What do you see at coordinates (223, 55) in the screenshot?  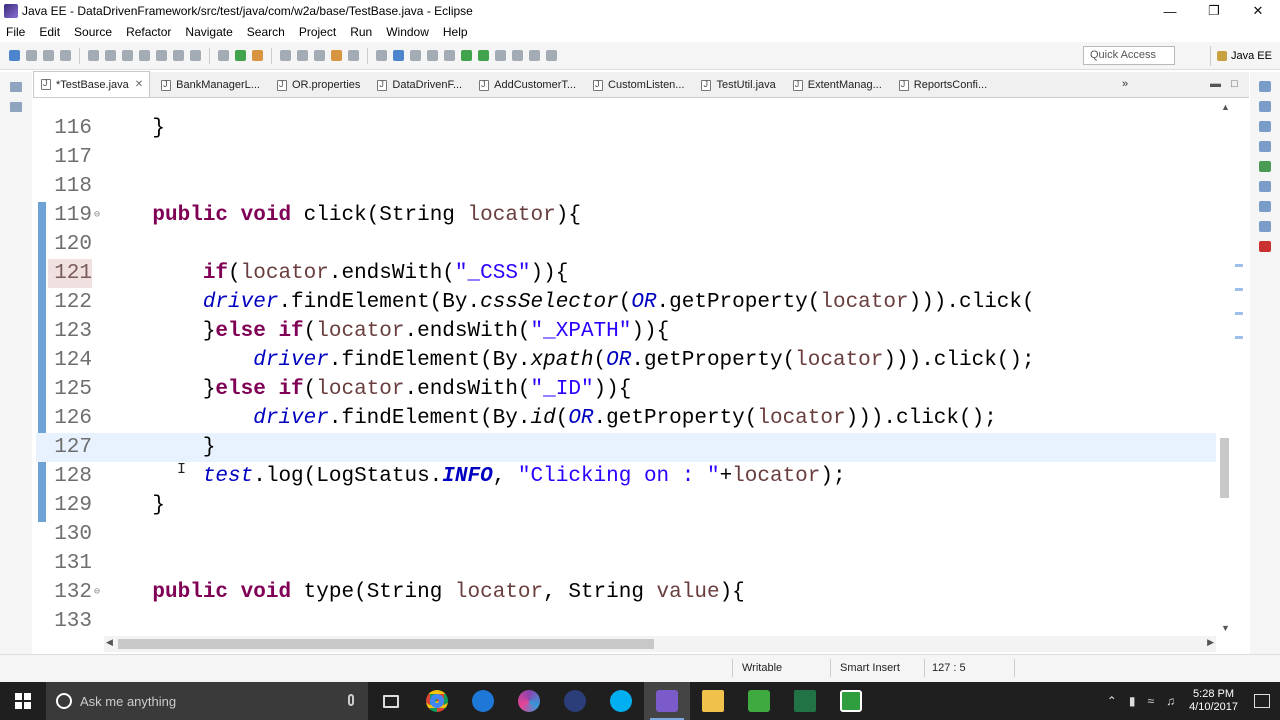 I see `debug-icon` at bounding box center [223, 55].